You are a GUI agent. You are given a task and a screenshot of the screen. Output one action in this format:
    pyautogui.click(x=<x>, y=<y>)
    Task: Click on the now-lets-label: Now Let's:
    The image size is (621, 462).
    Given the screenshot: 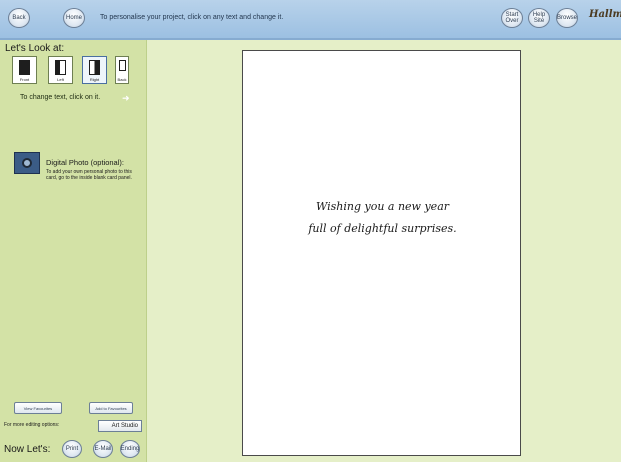 What is the action you would take?
    pyautogui.click(x=27, y=449)
    